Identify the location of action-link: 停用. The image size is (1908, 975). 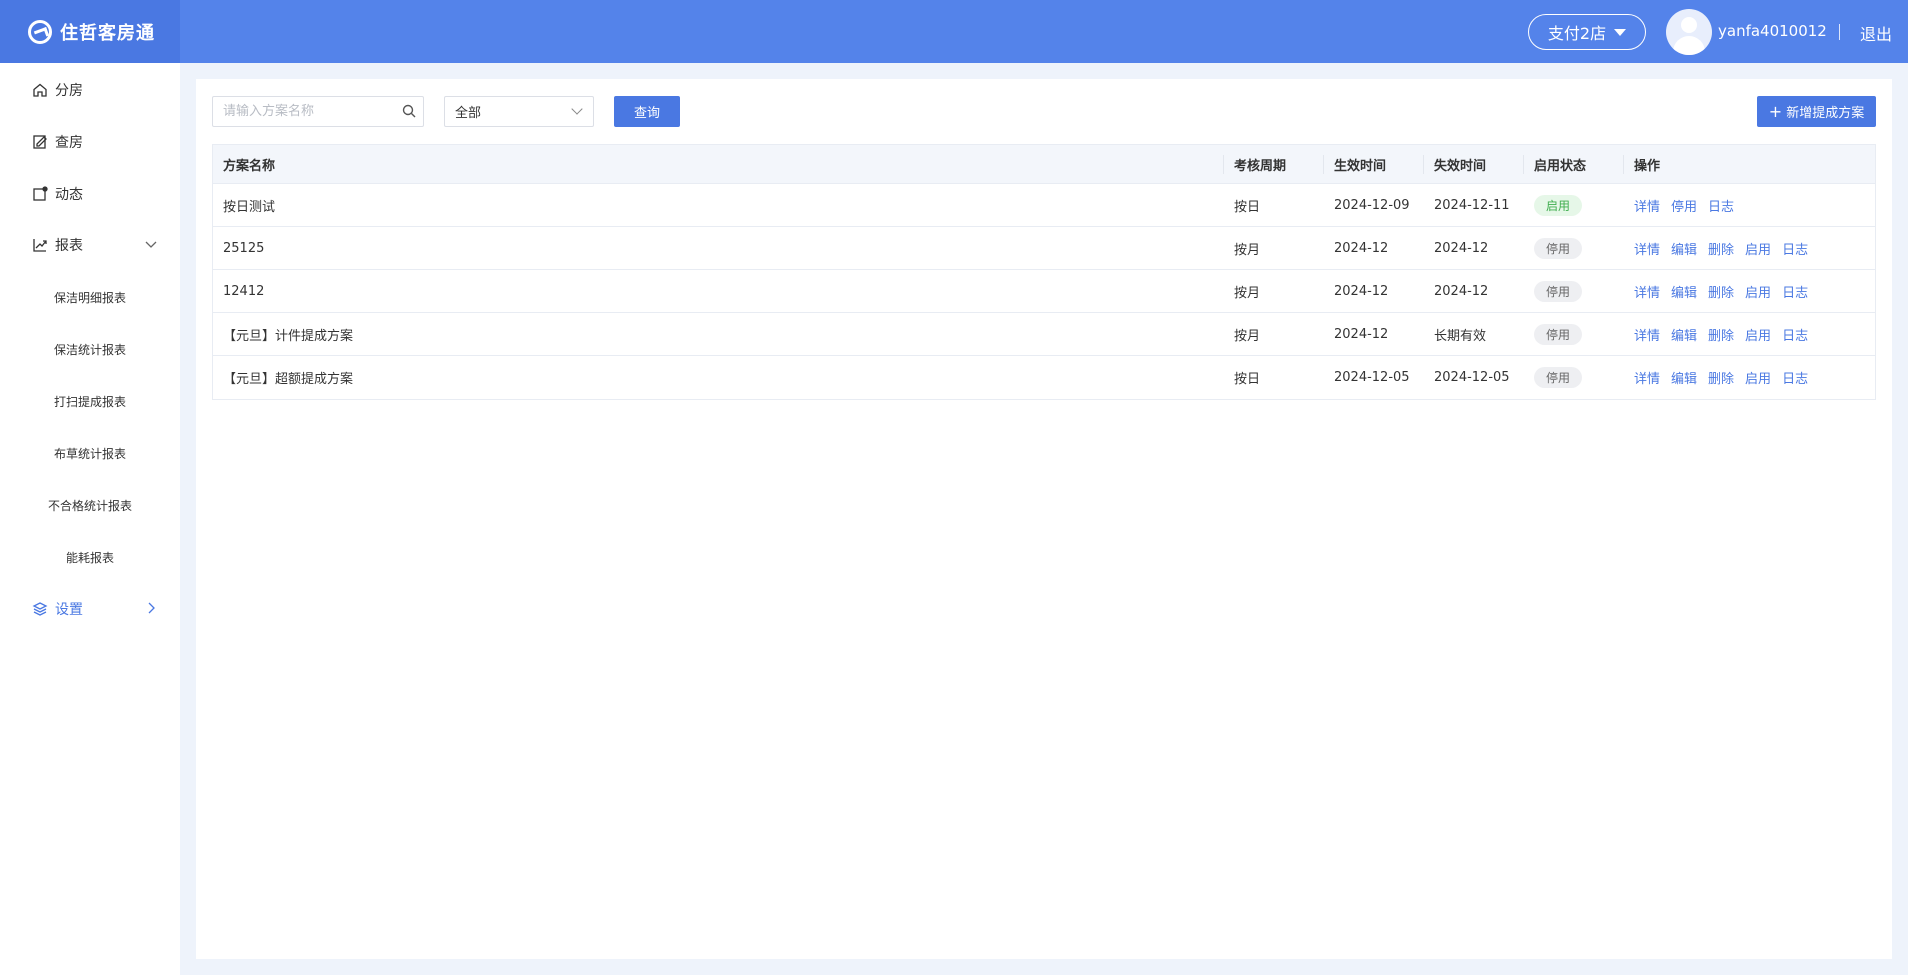
(1684, 205).